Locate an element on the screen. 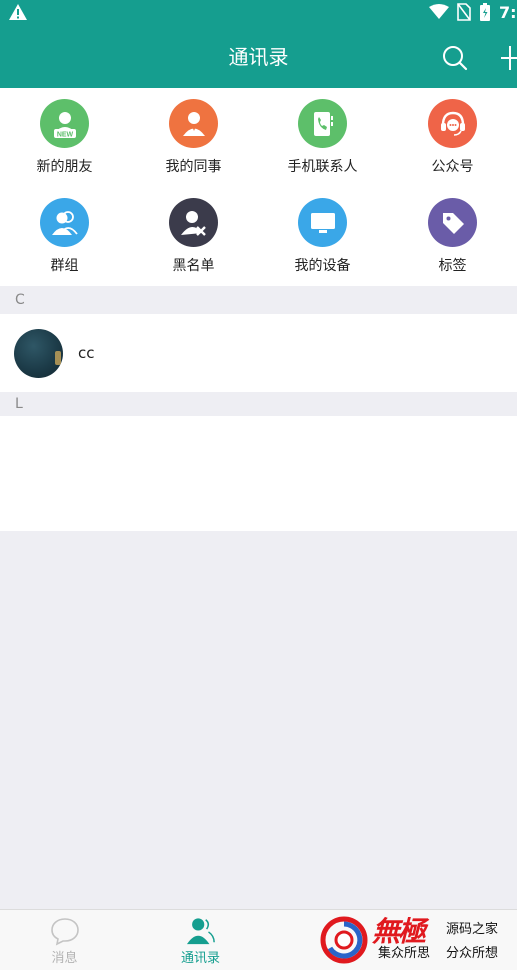 This screenshot has width=517, height=970. watermark-line1: 源码之家 is located at coordinates (472, 929).